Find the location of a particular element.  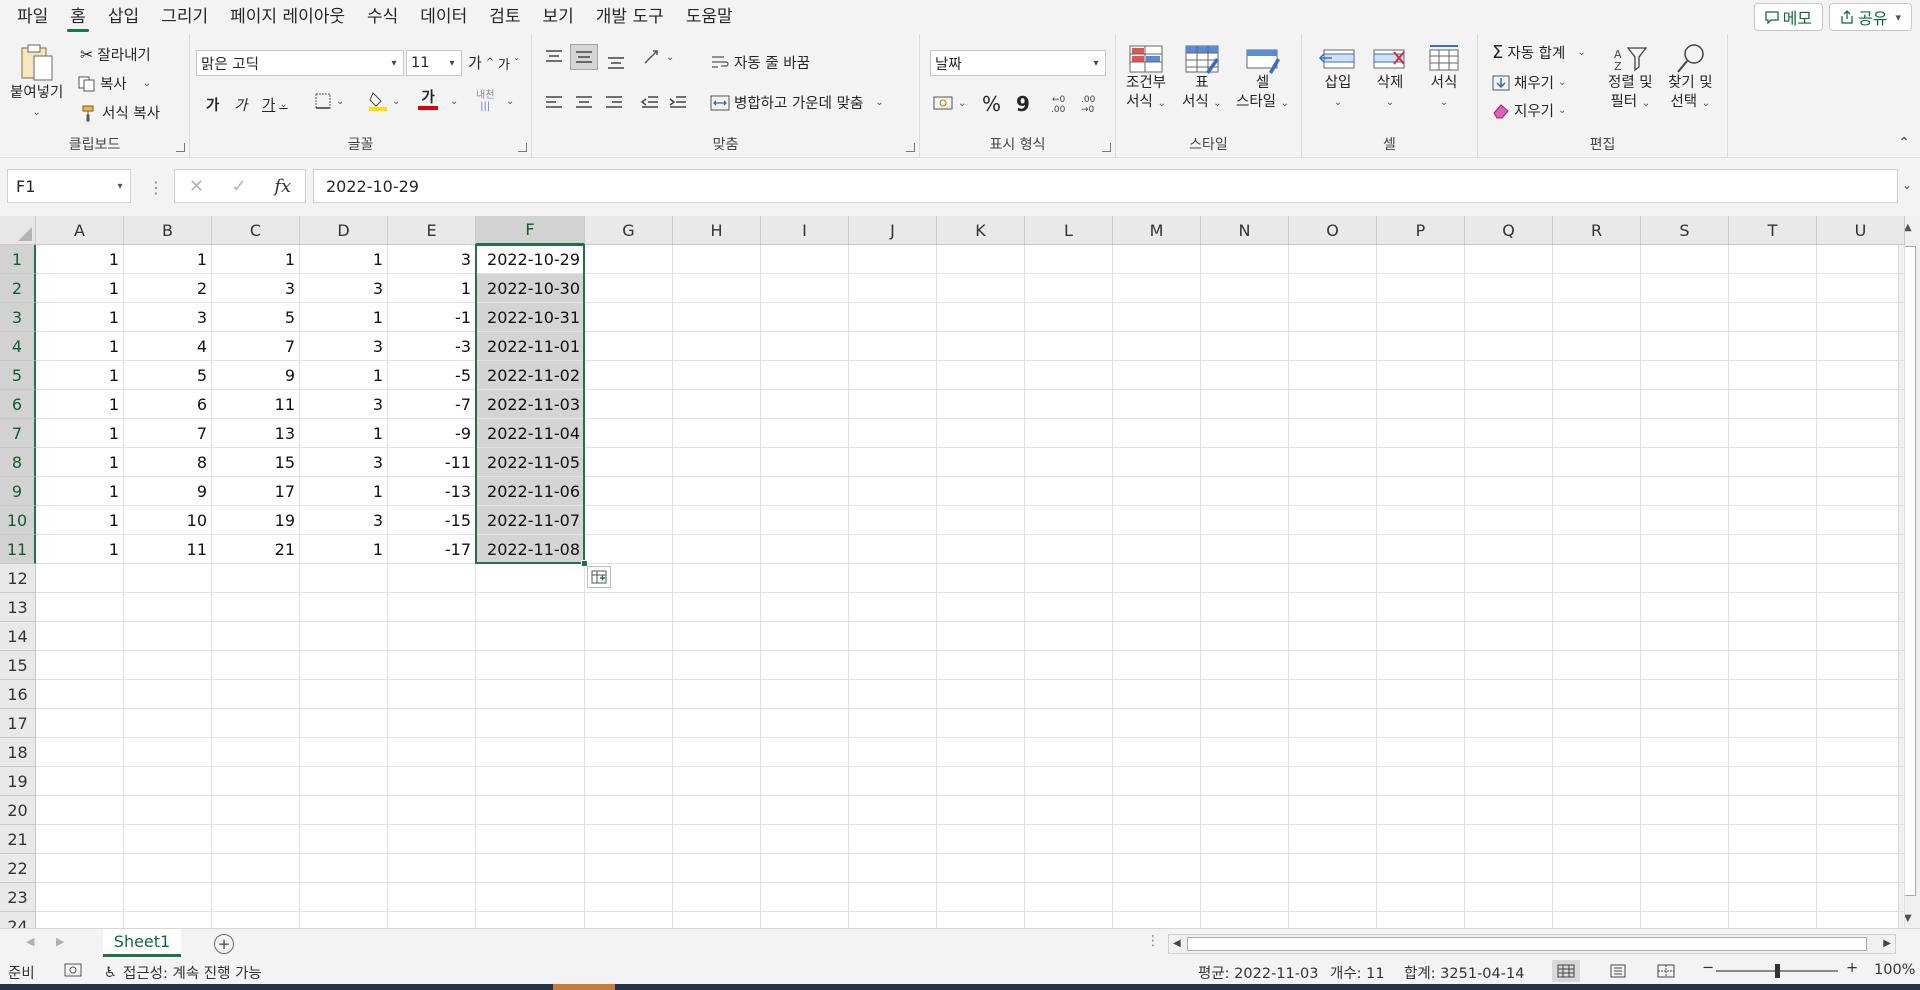

cell-B19 is located at coordinates (168, 781).